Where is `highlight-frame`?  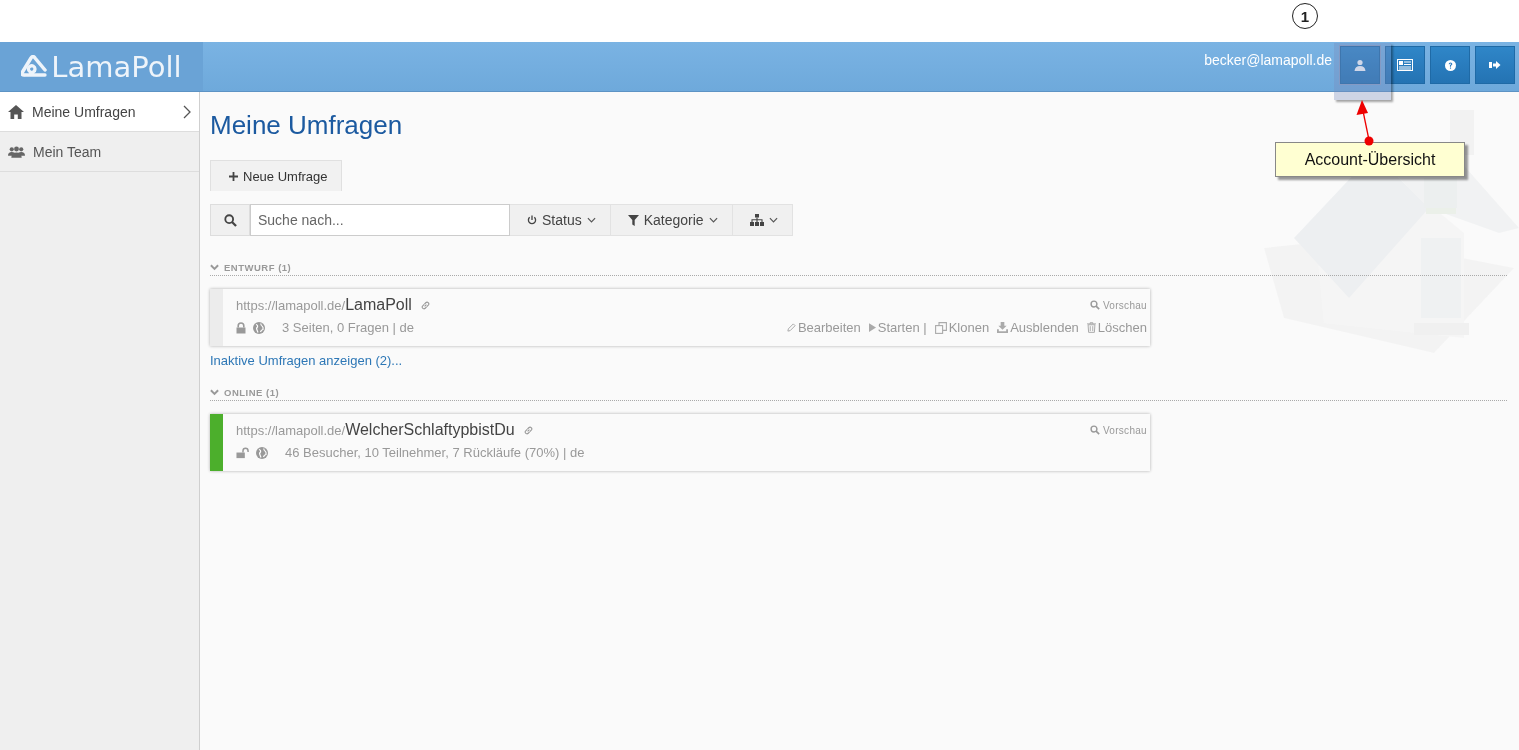
highlight-frame is located at coordinates (1362, 71).